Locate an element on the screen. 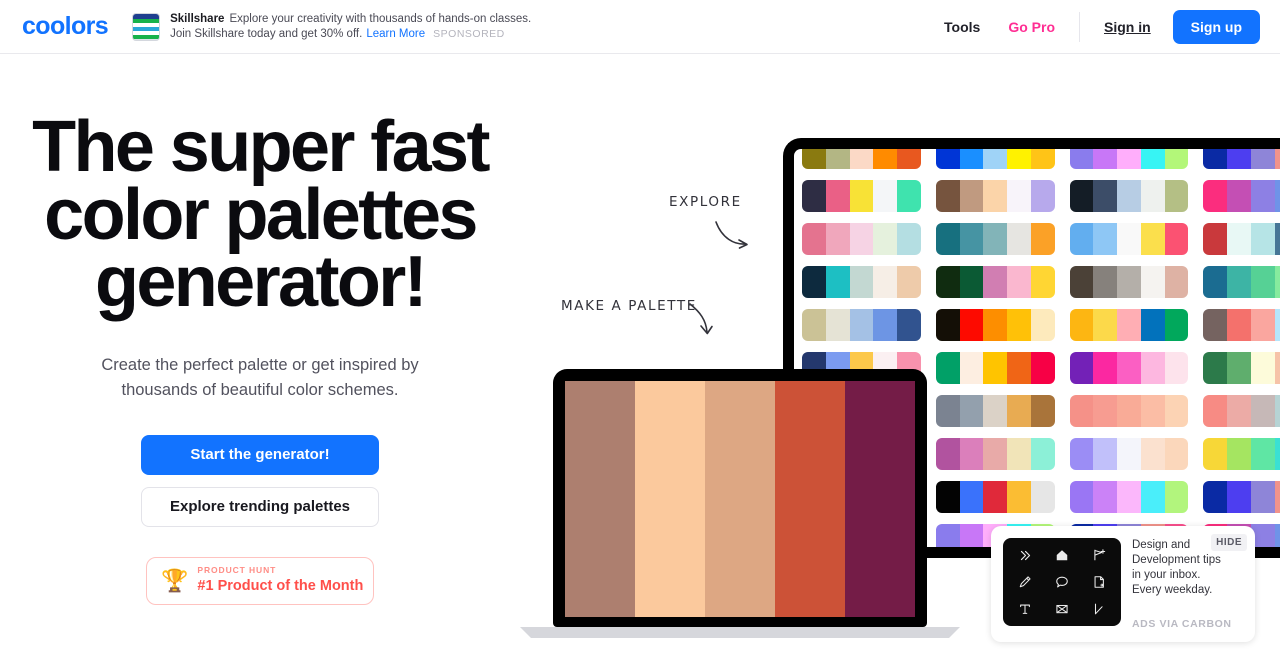 Image resolution: width=1280 pixels, height=668 pixels. text-icon is located at coordinates (1025, 609).